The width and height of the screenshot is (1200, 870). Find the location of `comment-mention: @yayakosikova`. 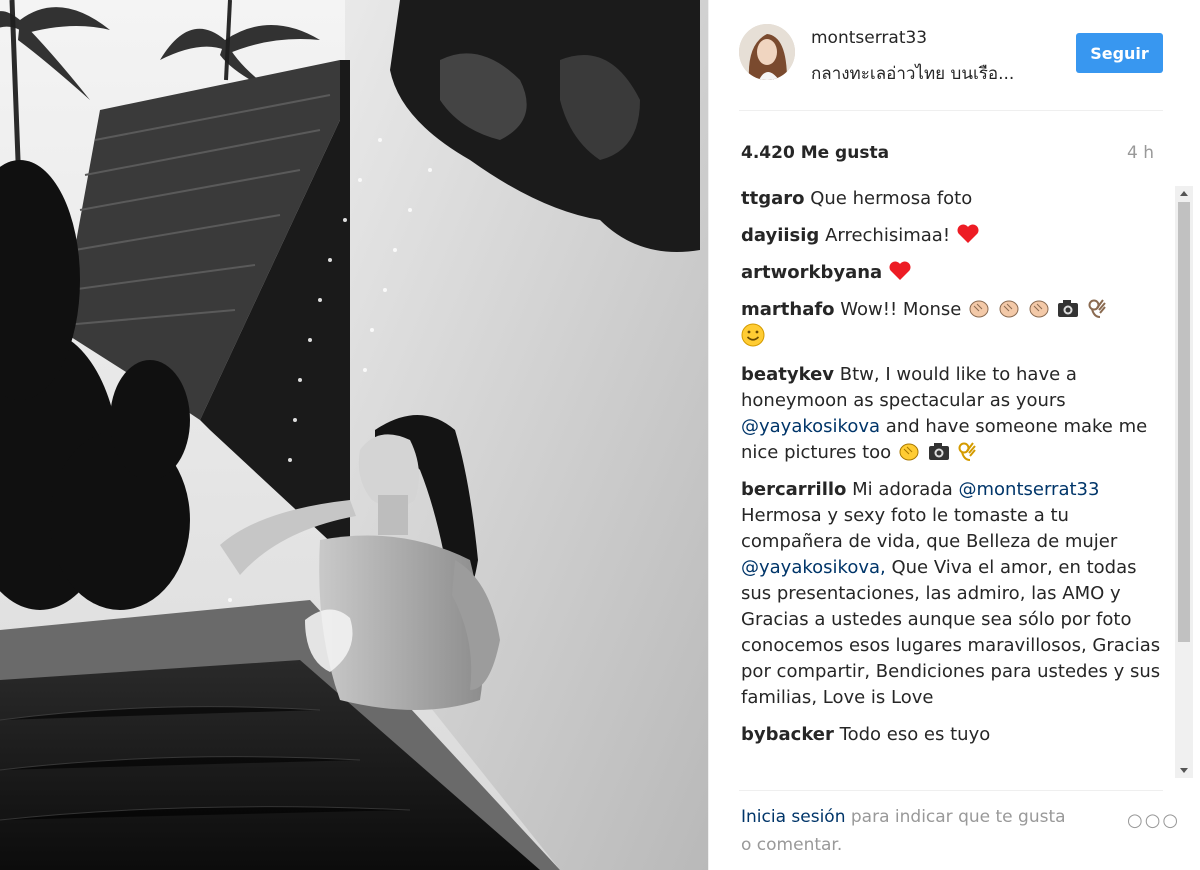

comment-mention: @yayakosikova is located at coordinates (810, 426).